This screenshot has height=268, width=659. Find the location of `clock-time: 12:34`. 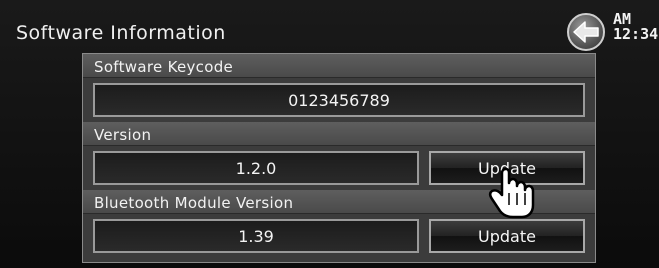

clock-time: 12:34 is located at coordinates (636, 33).